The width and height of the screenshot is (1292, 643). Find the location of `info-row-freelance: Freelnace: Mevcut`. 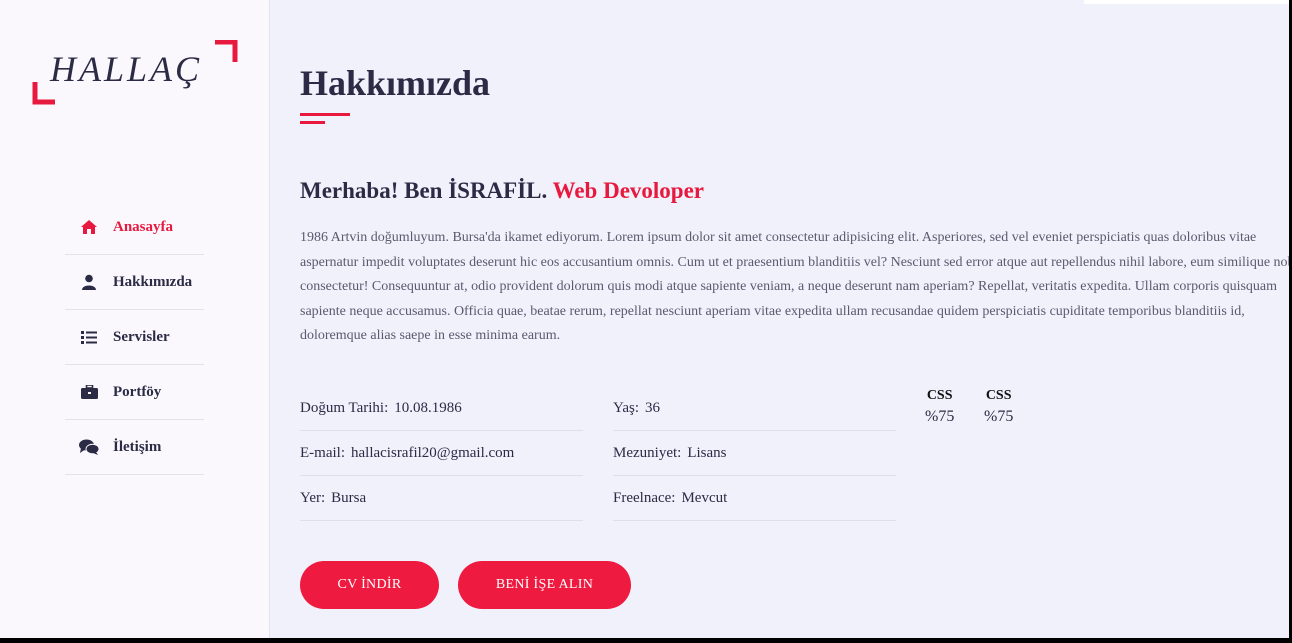

info-row-freelance: Freelnace: Mevcut is located at coordinates (754, 498).